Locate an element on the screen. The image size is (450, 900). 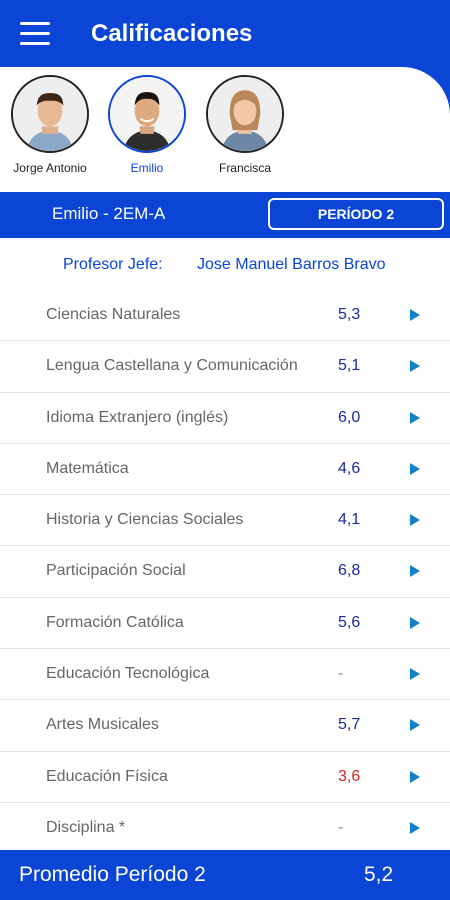
list-item: Disciplina * - is located at coordinates (225, 829).